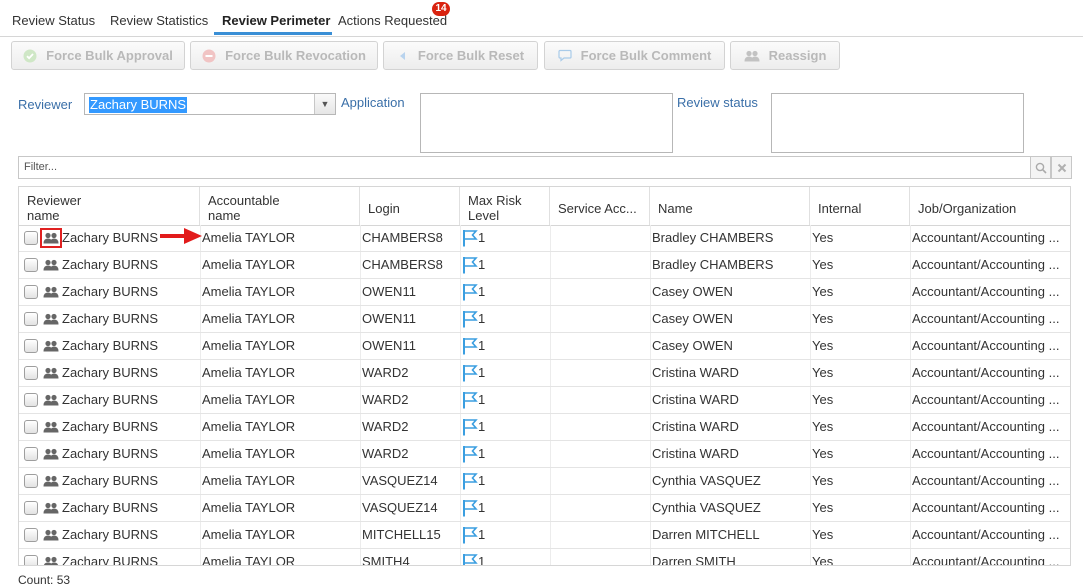  I want to click on clear-icon, so click(1061, 167).